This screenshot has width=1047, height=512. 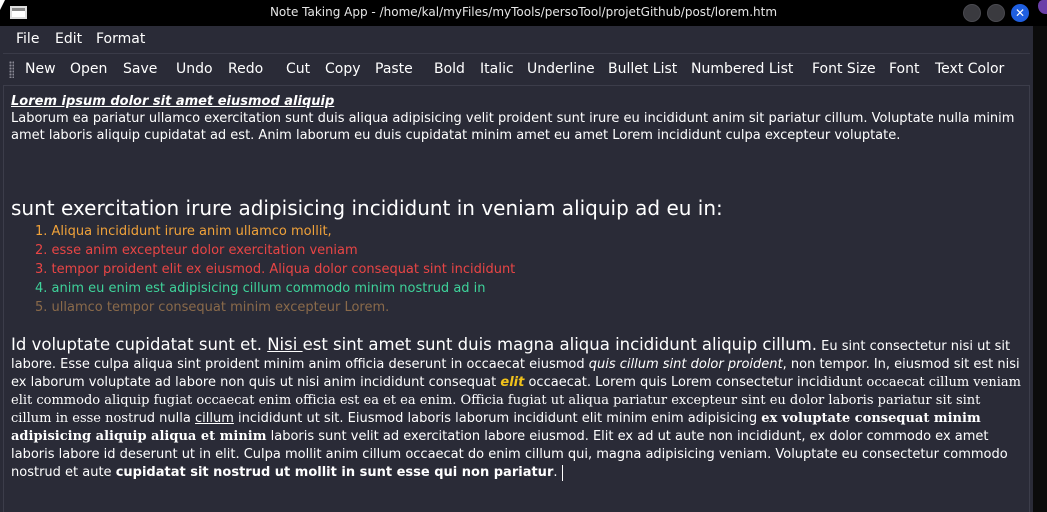 What do you see at coordinates (449, 69) in the screenshot?
I see `bold-button: Bold` at bounding box center [449, 69].